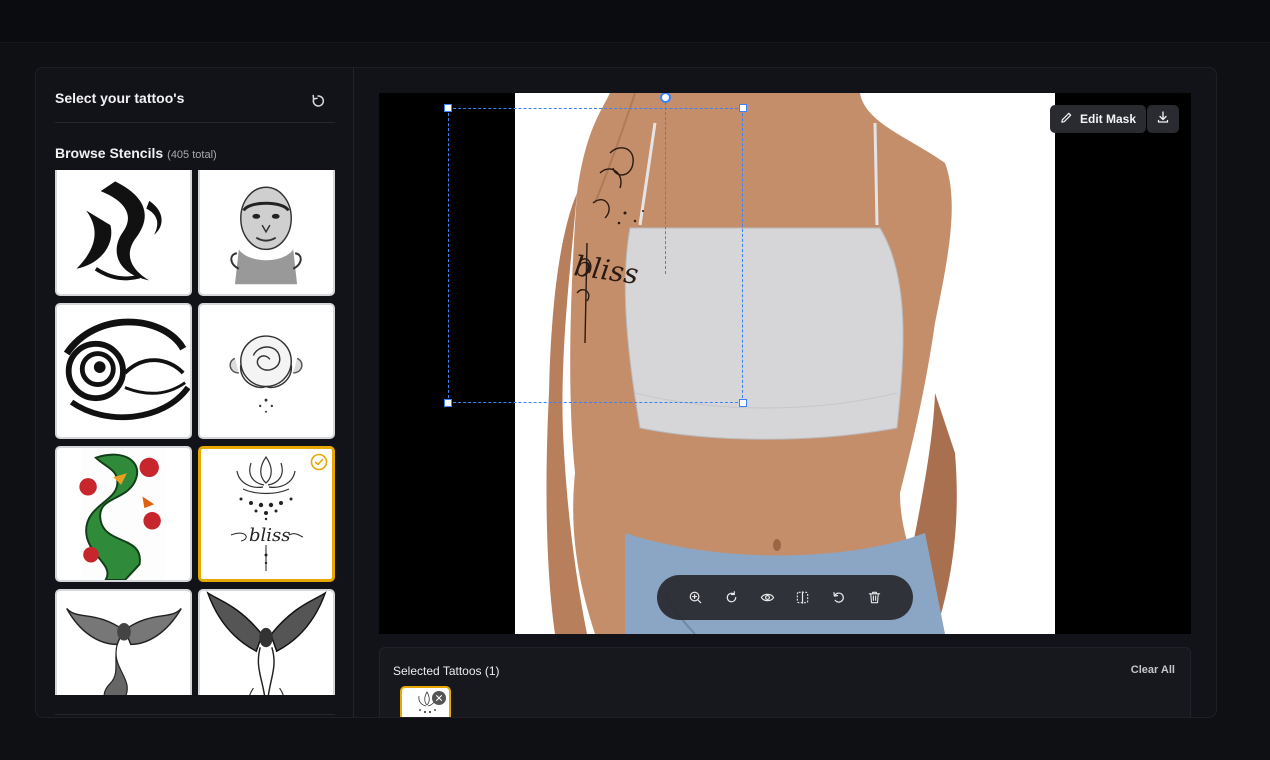 The width and height of the screenshot is (1270, 760). I want to click on resize-handle-bottom-right, so click(743, 403).